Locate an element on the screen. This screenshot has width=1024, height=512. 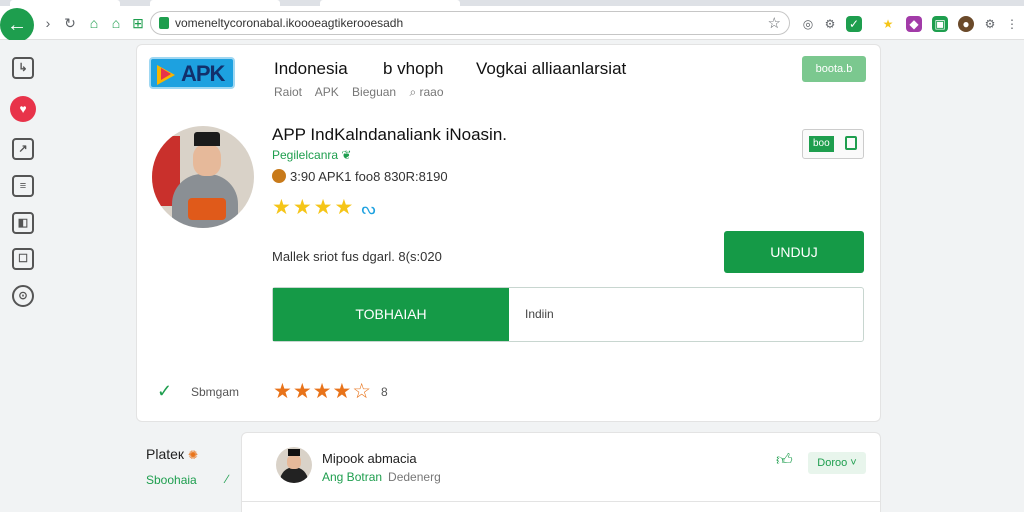
rail-item-share-icon: ↗ is located at coordinates (23, 149).